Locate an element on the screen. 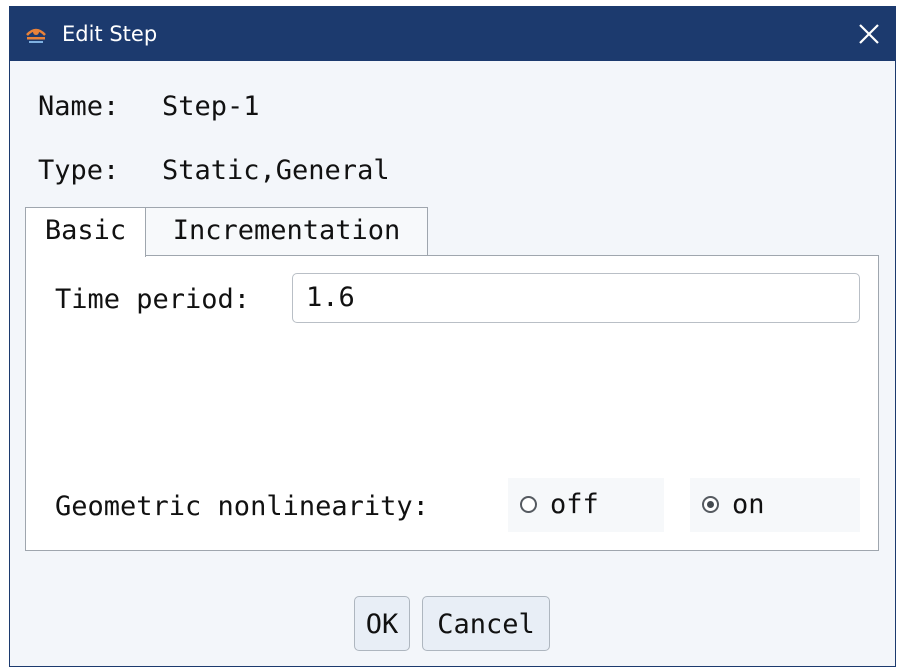 The image size is (899, 671). time-period-input: 1.6 is located at coordinates (576, 298).